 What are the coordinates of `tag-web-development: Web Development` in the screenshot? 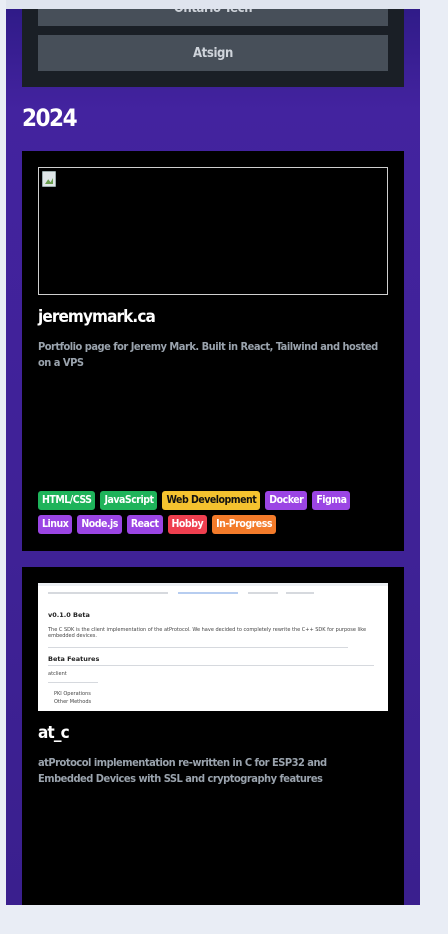 It's located at (211, 500).